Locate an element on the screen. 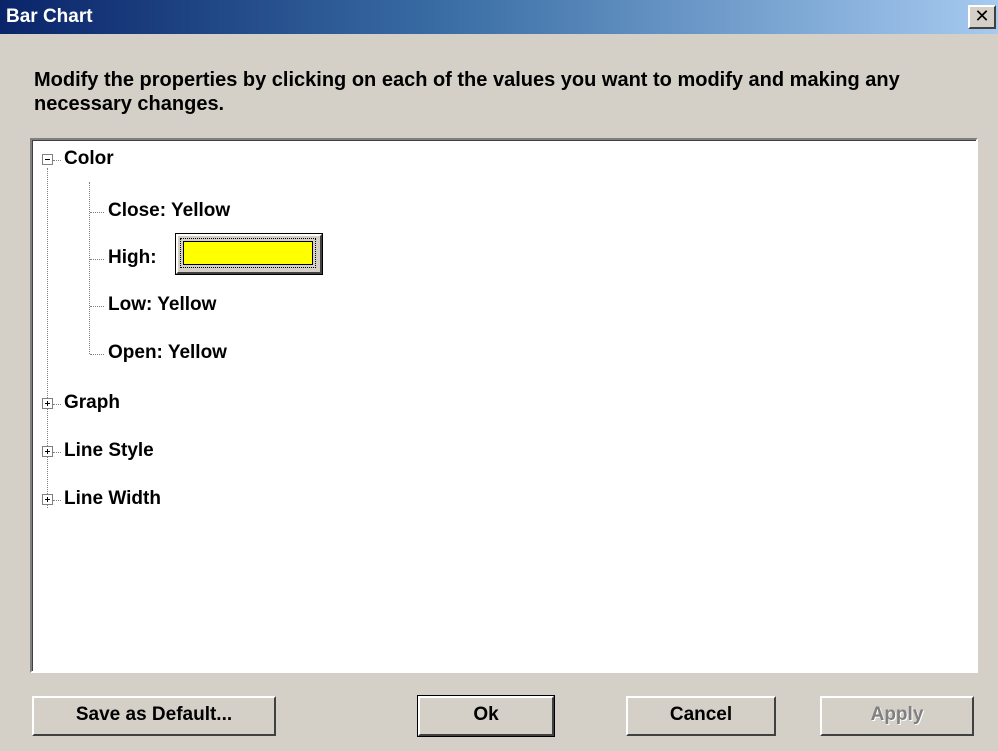 Image resolution: width=998 pixels, height=751 pixels. tree-node-line-style: Line Style is located at coordinates (109, 451).